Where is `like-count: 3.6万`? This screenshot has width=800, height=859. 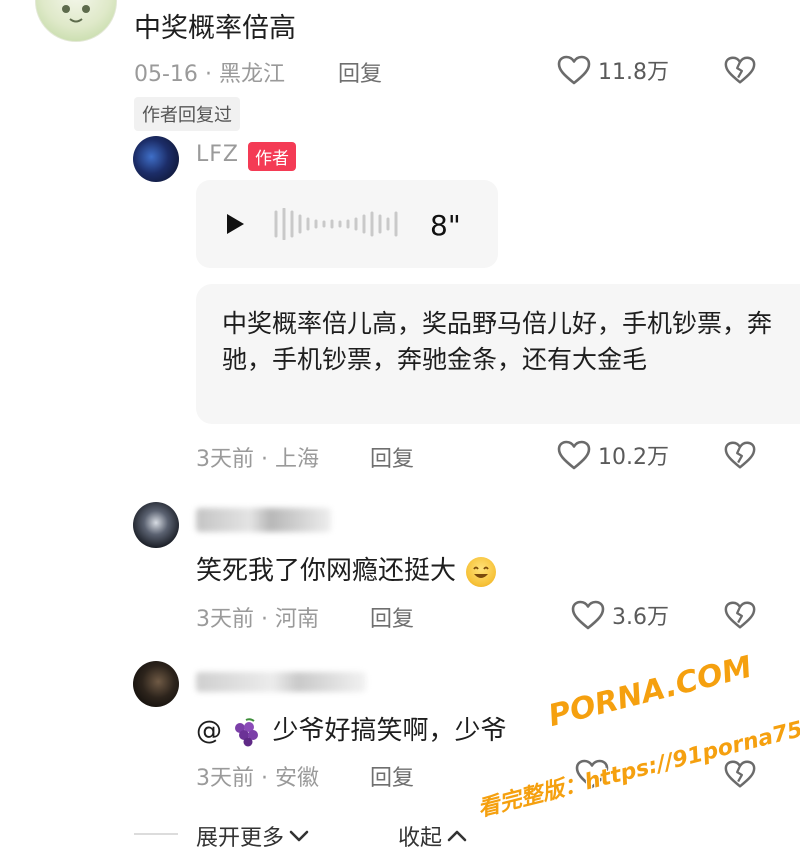
like-count: 3.6万 is located at coordinates (640, 617).